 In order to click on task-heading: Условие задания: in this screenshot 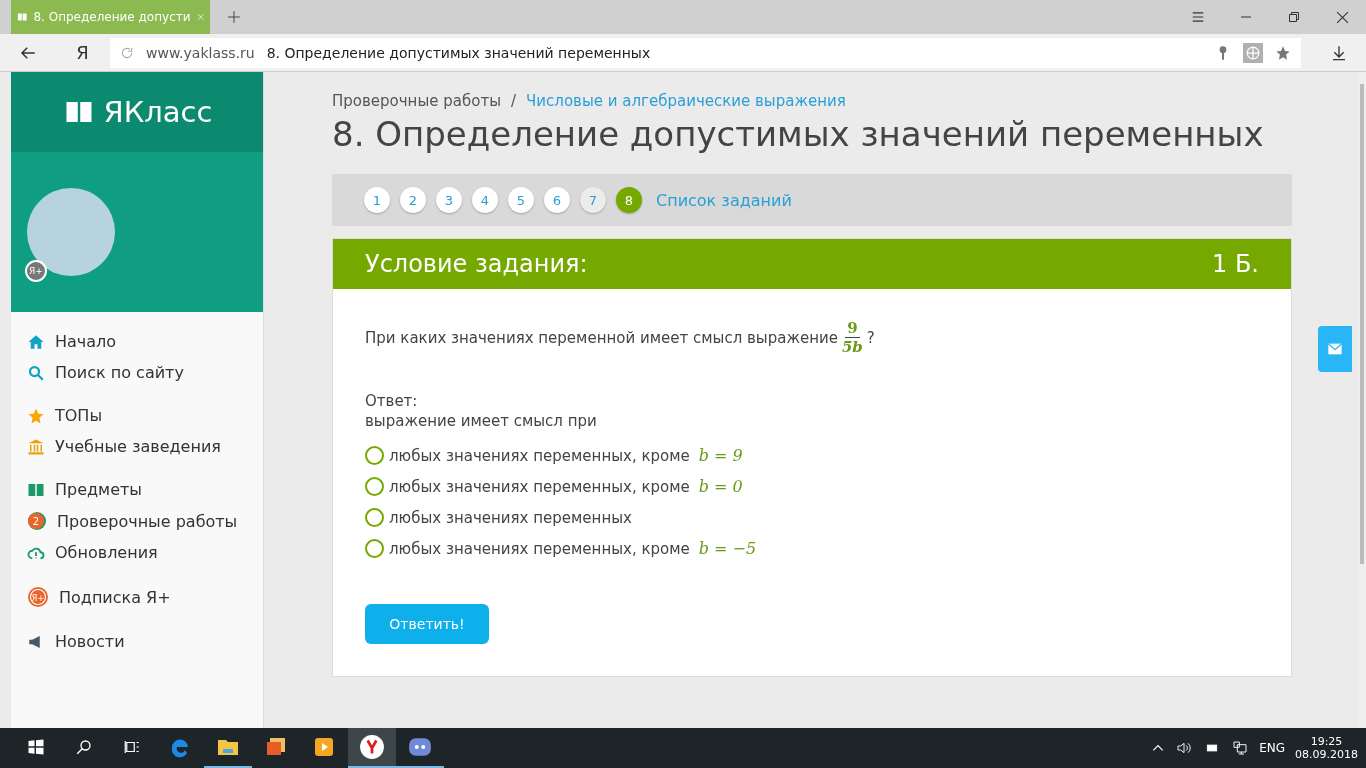, I will do `click(476, 264)`.